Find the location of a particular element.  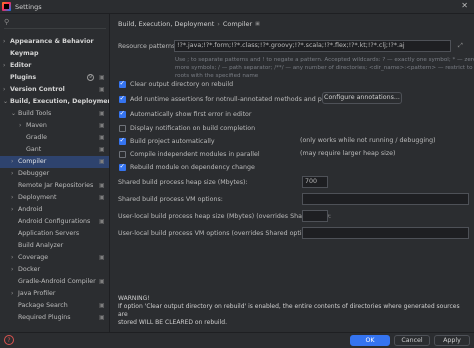

breadcrumb-parent: Build, Execution, Deployment is located at coordinates (166, 24).